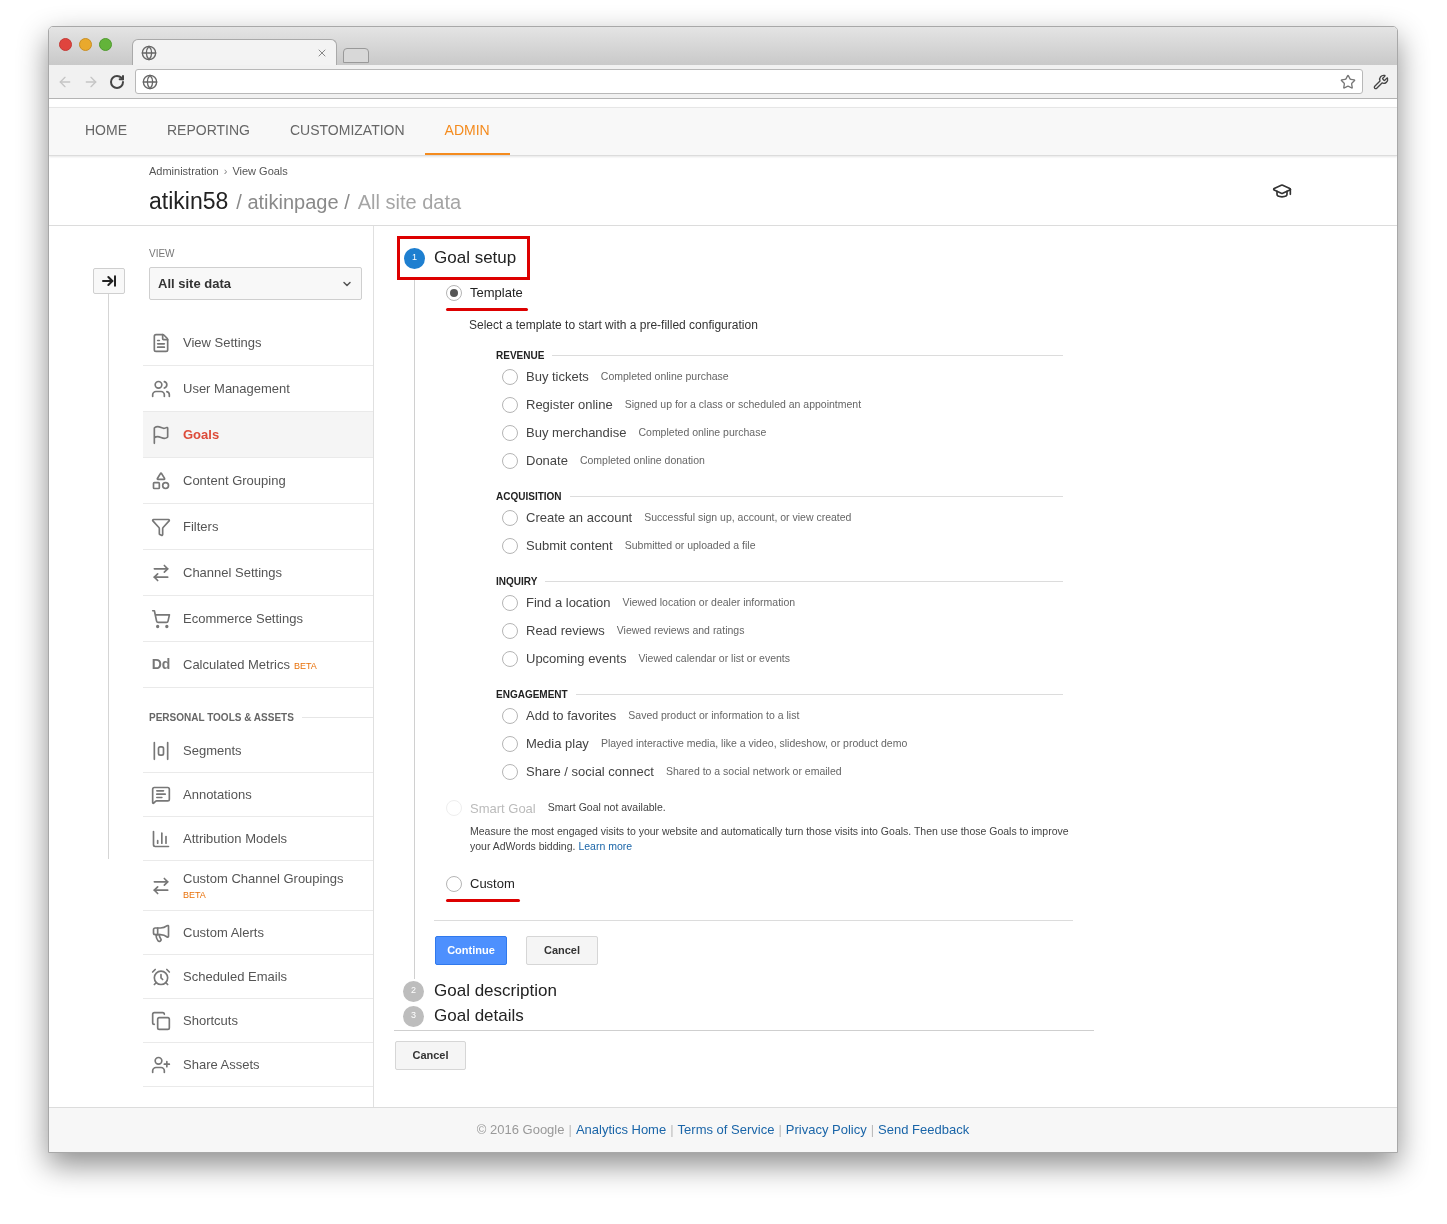  What do you see at coordinates (520, 1130) in the screenshot?
I see `copyright-text: © 2016 Google` at bounding box center [520, 1130].